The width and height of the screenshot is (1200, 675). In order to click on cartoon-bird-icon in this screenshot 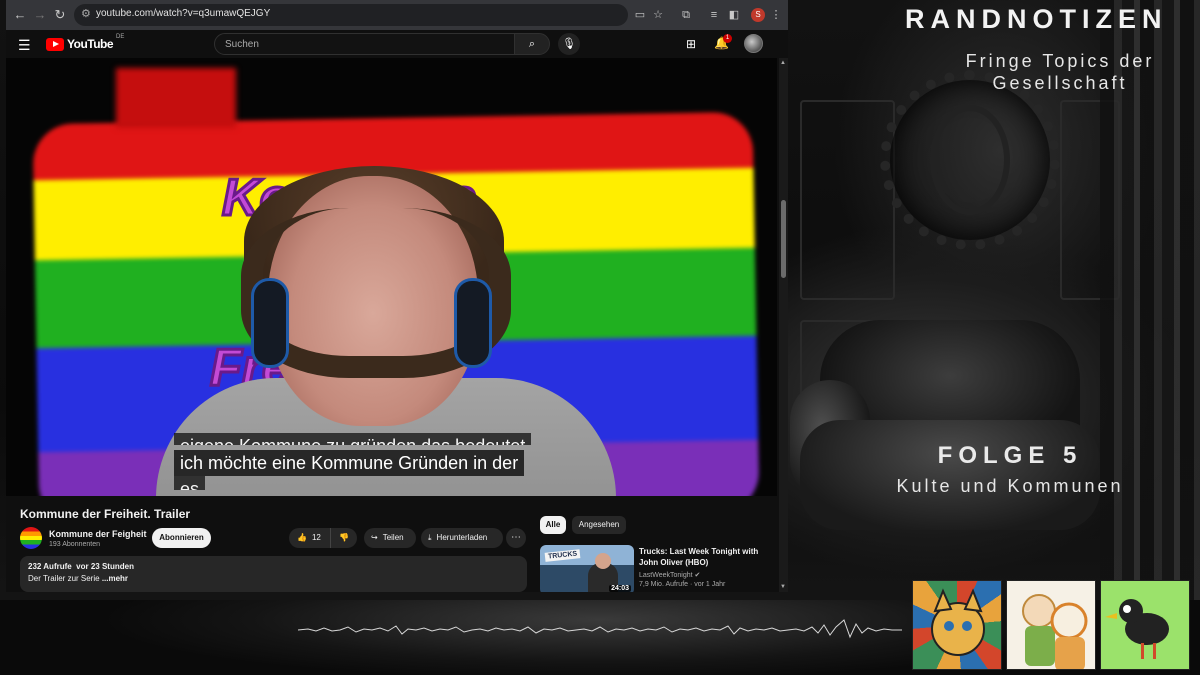, I will do `click(1137, 629)`.